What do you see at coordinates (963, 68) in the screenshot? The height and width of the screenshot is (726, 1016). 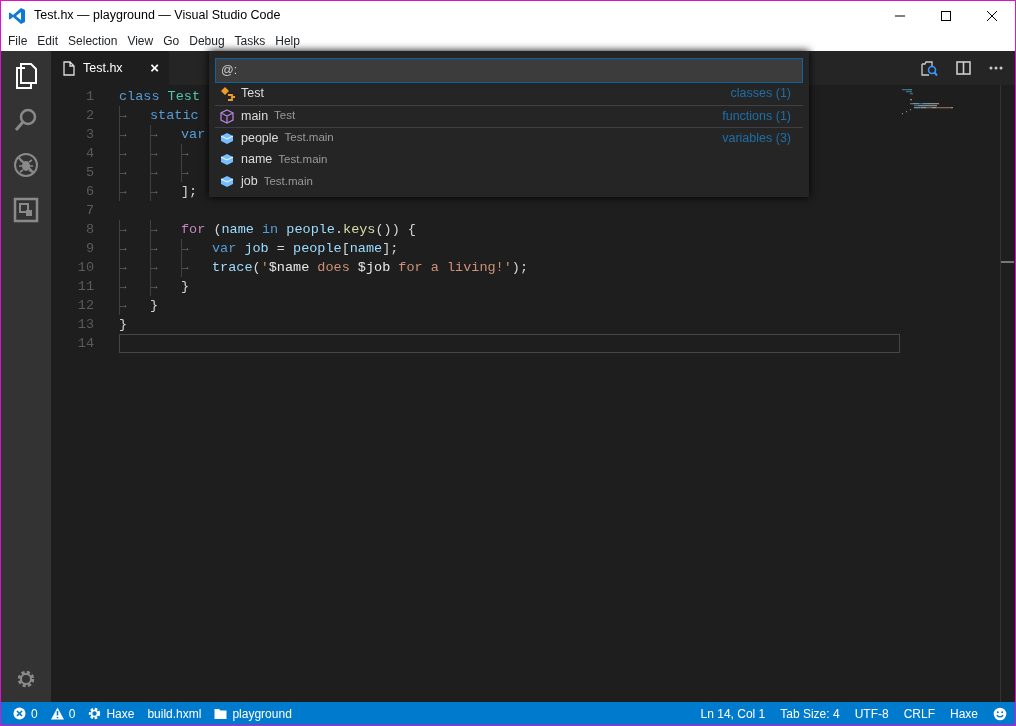 I see `split-editor-icon` at bounding box center [963, 68].